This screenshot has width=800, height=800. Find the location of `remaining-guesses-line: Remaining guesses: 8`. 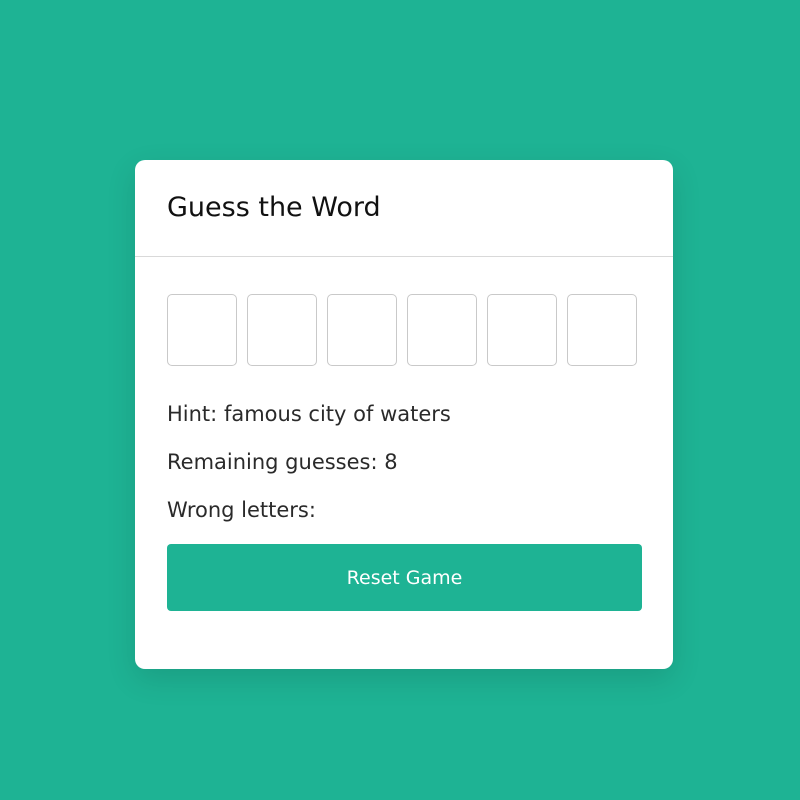

remaining-guesses-line: Remaining guesses: 8 is located at coordinates (404, 462).